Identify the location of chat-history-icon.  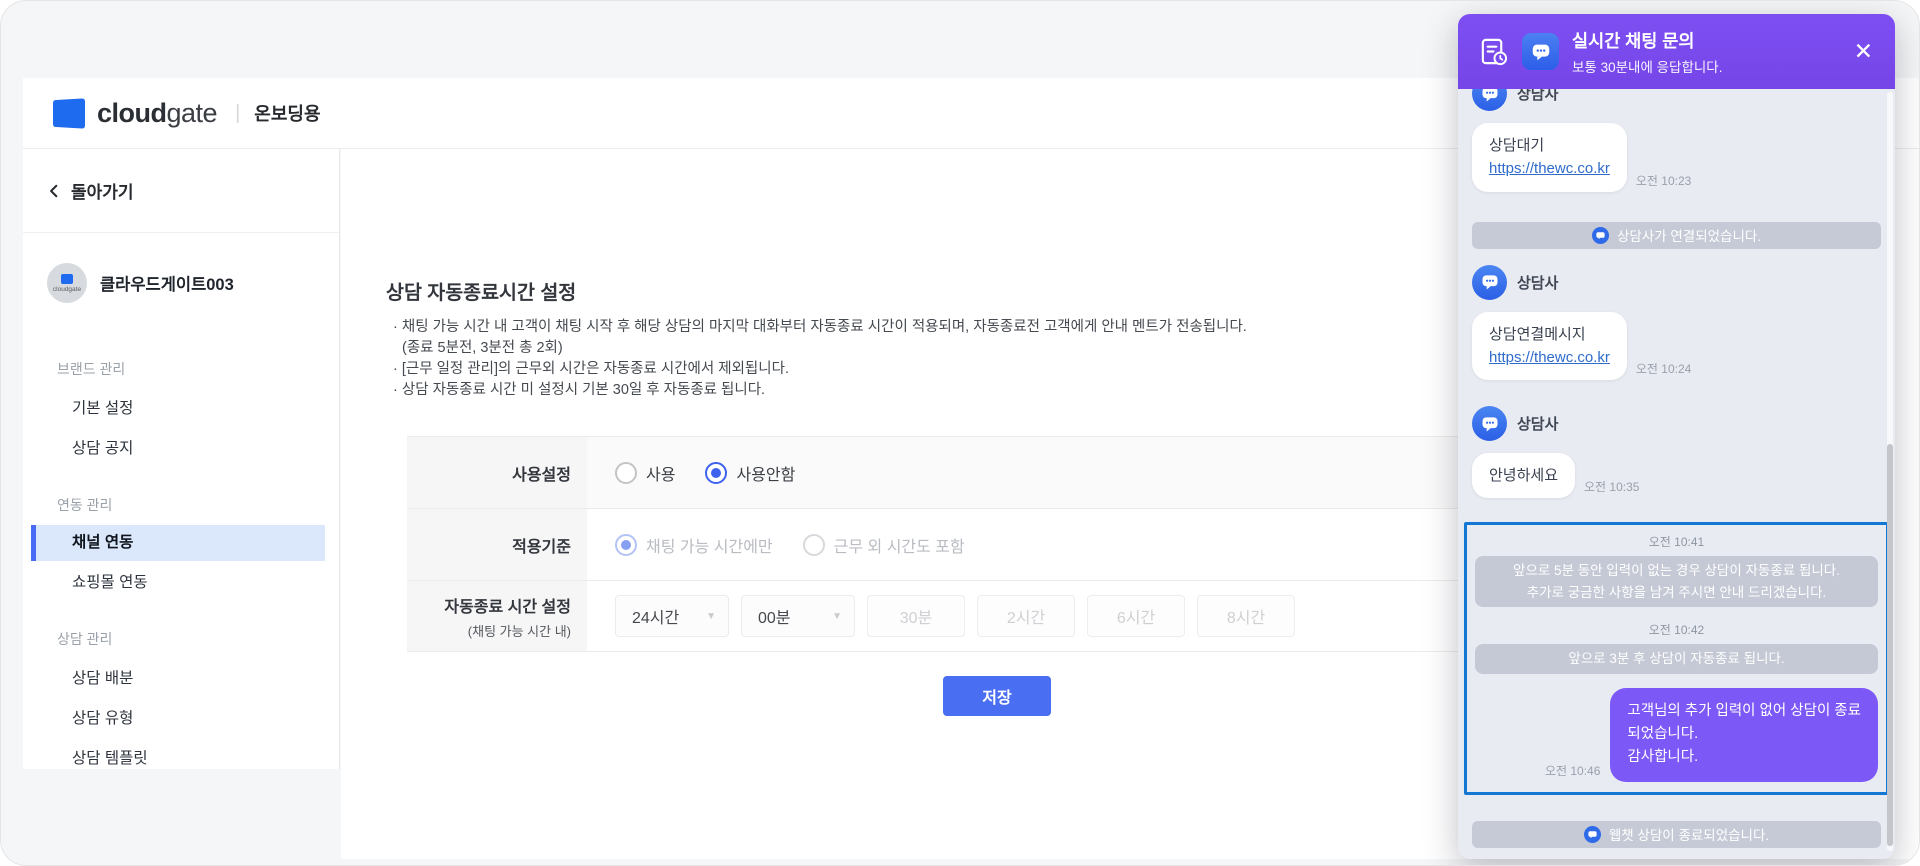
(1494, 52).